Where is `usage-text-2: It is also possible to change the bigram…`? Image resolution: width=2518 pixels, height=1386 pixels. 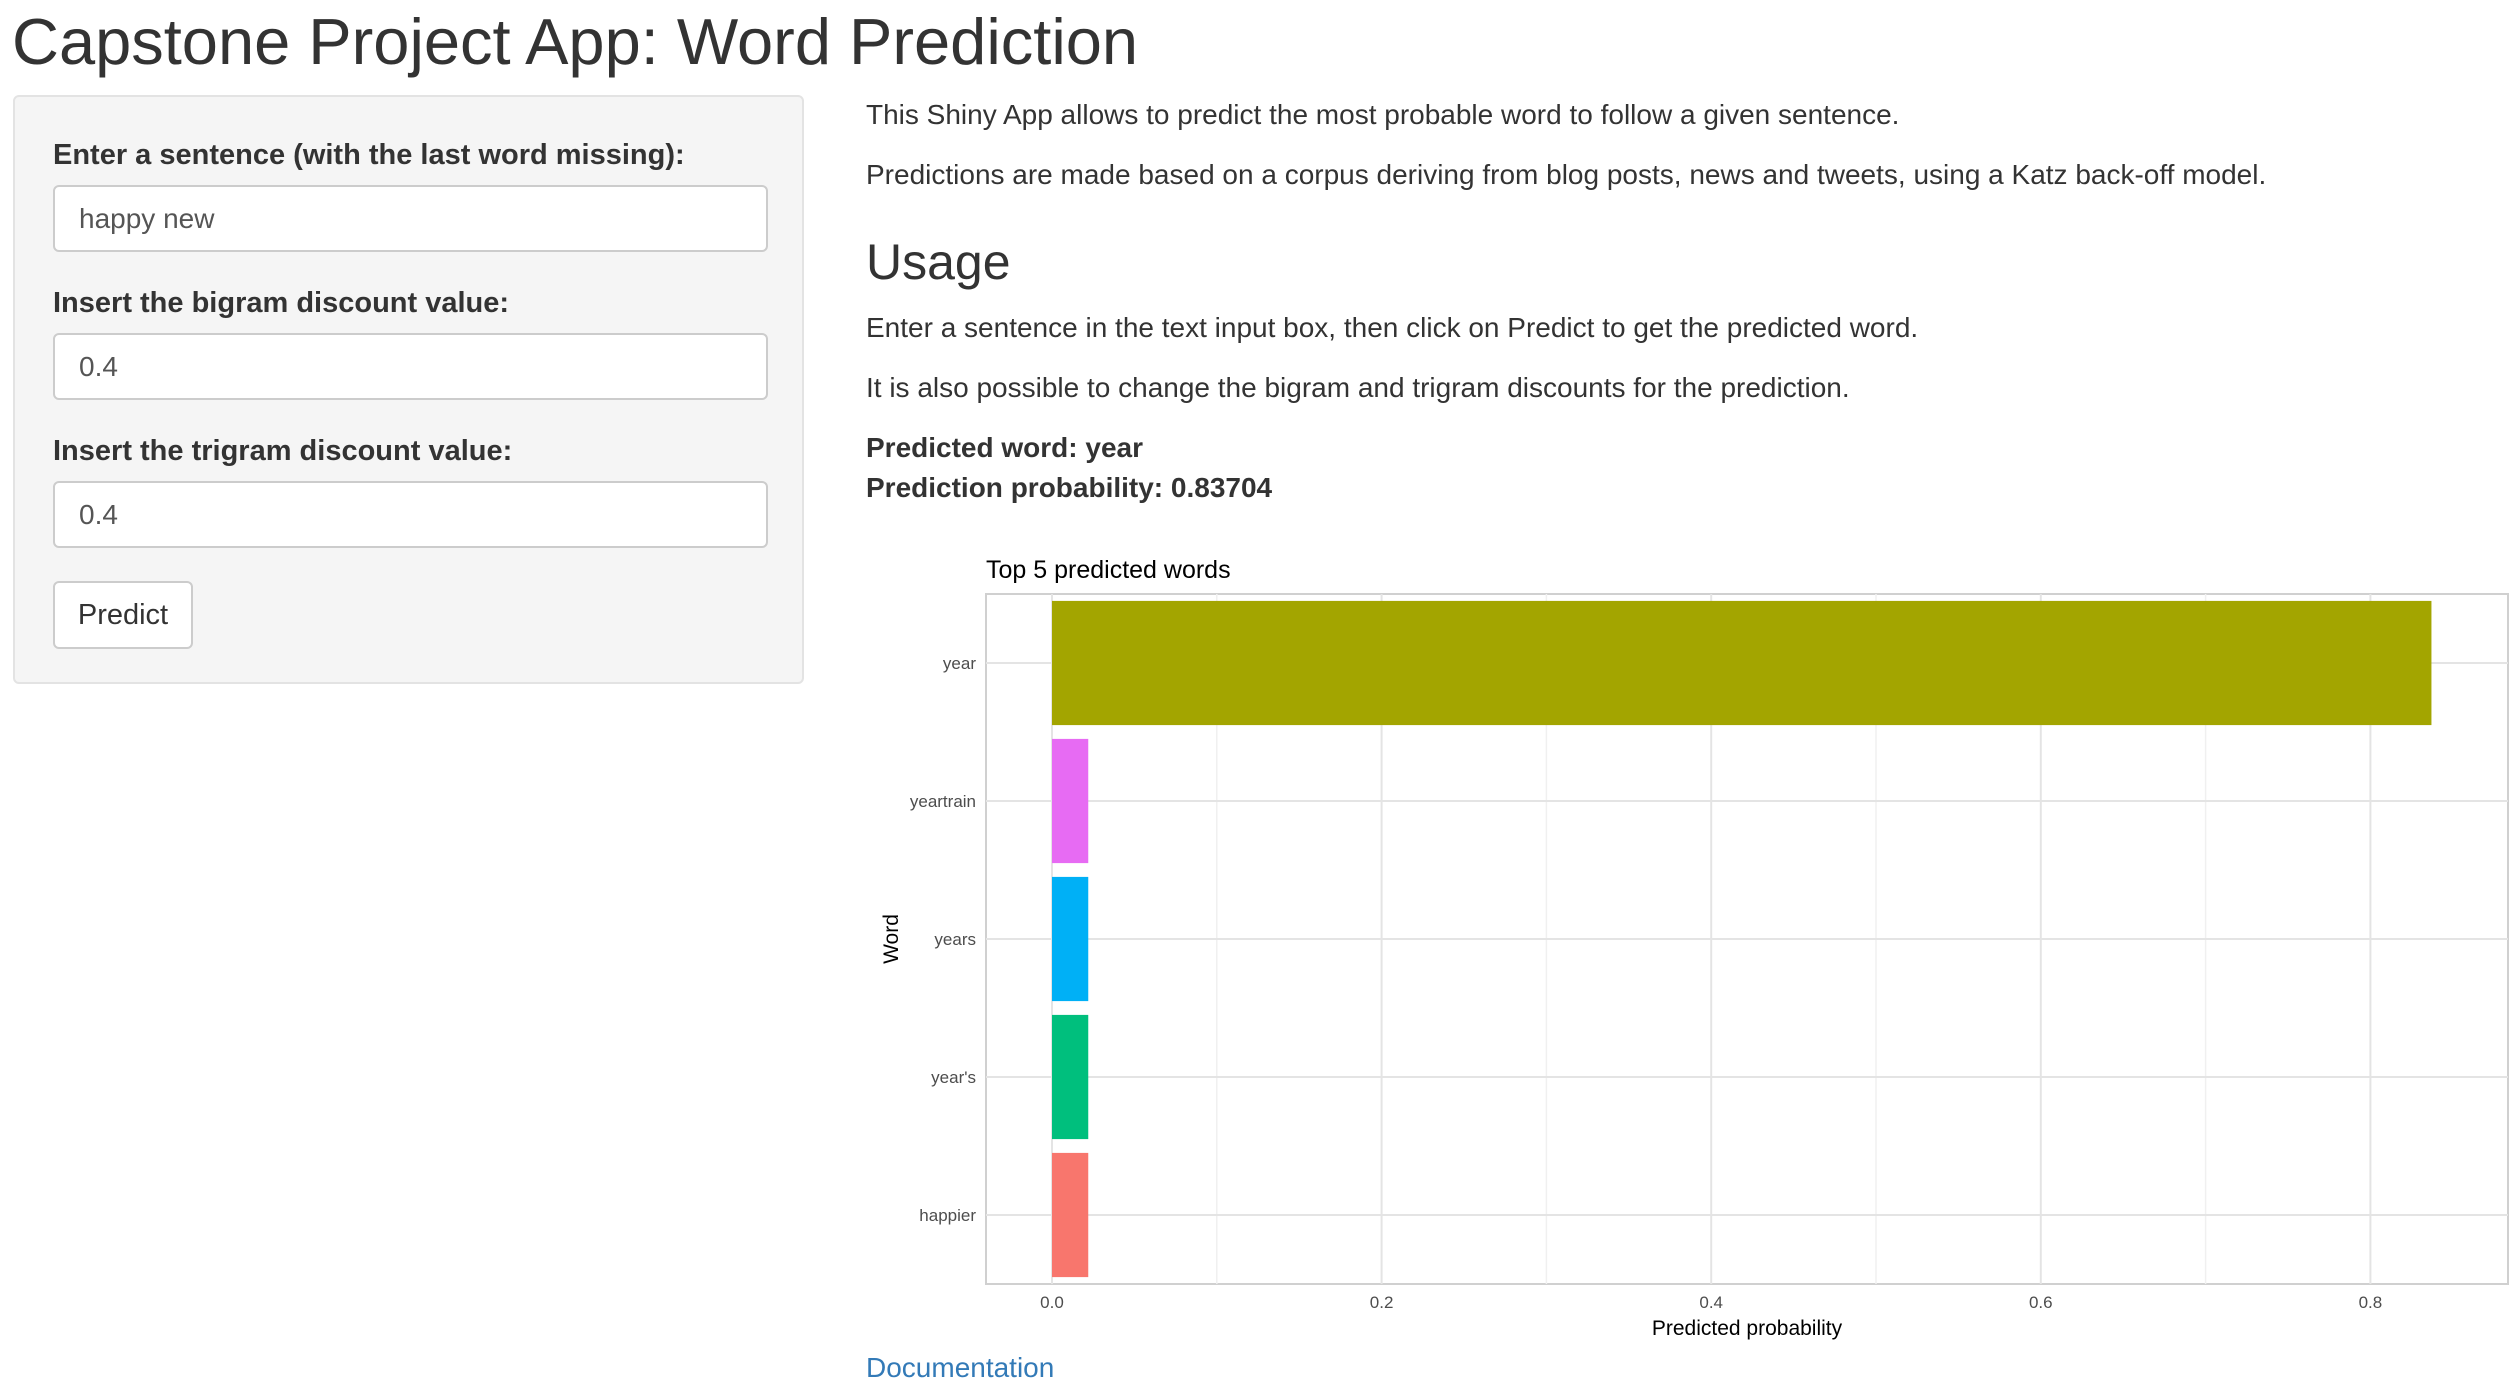
usage-text-2: It is also possible to change the bigram… is located at coordinates (1358, 387).